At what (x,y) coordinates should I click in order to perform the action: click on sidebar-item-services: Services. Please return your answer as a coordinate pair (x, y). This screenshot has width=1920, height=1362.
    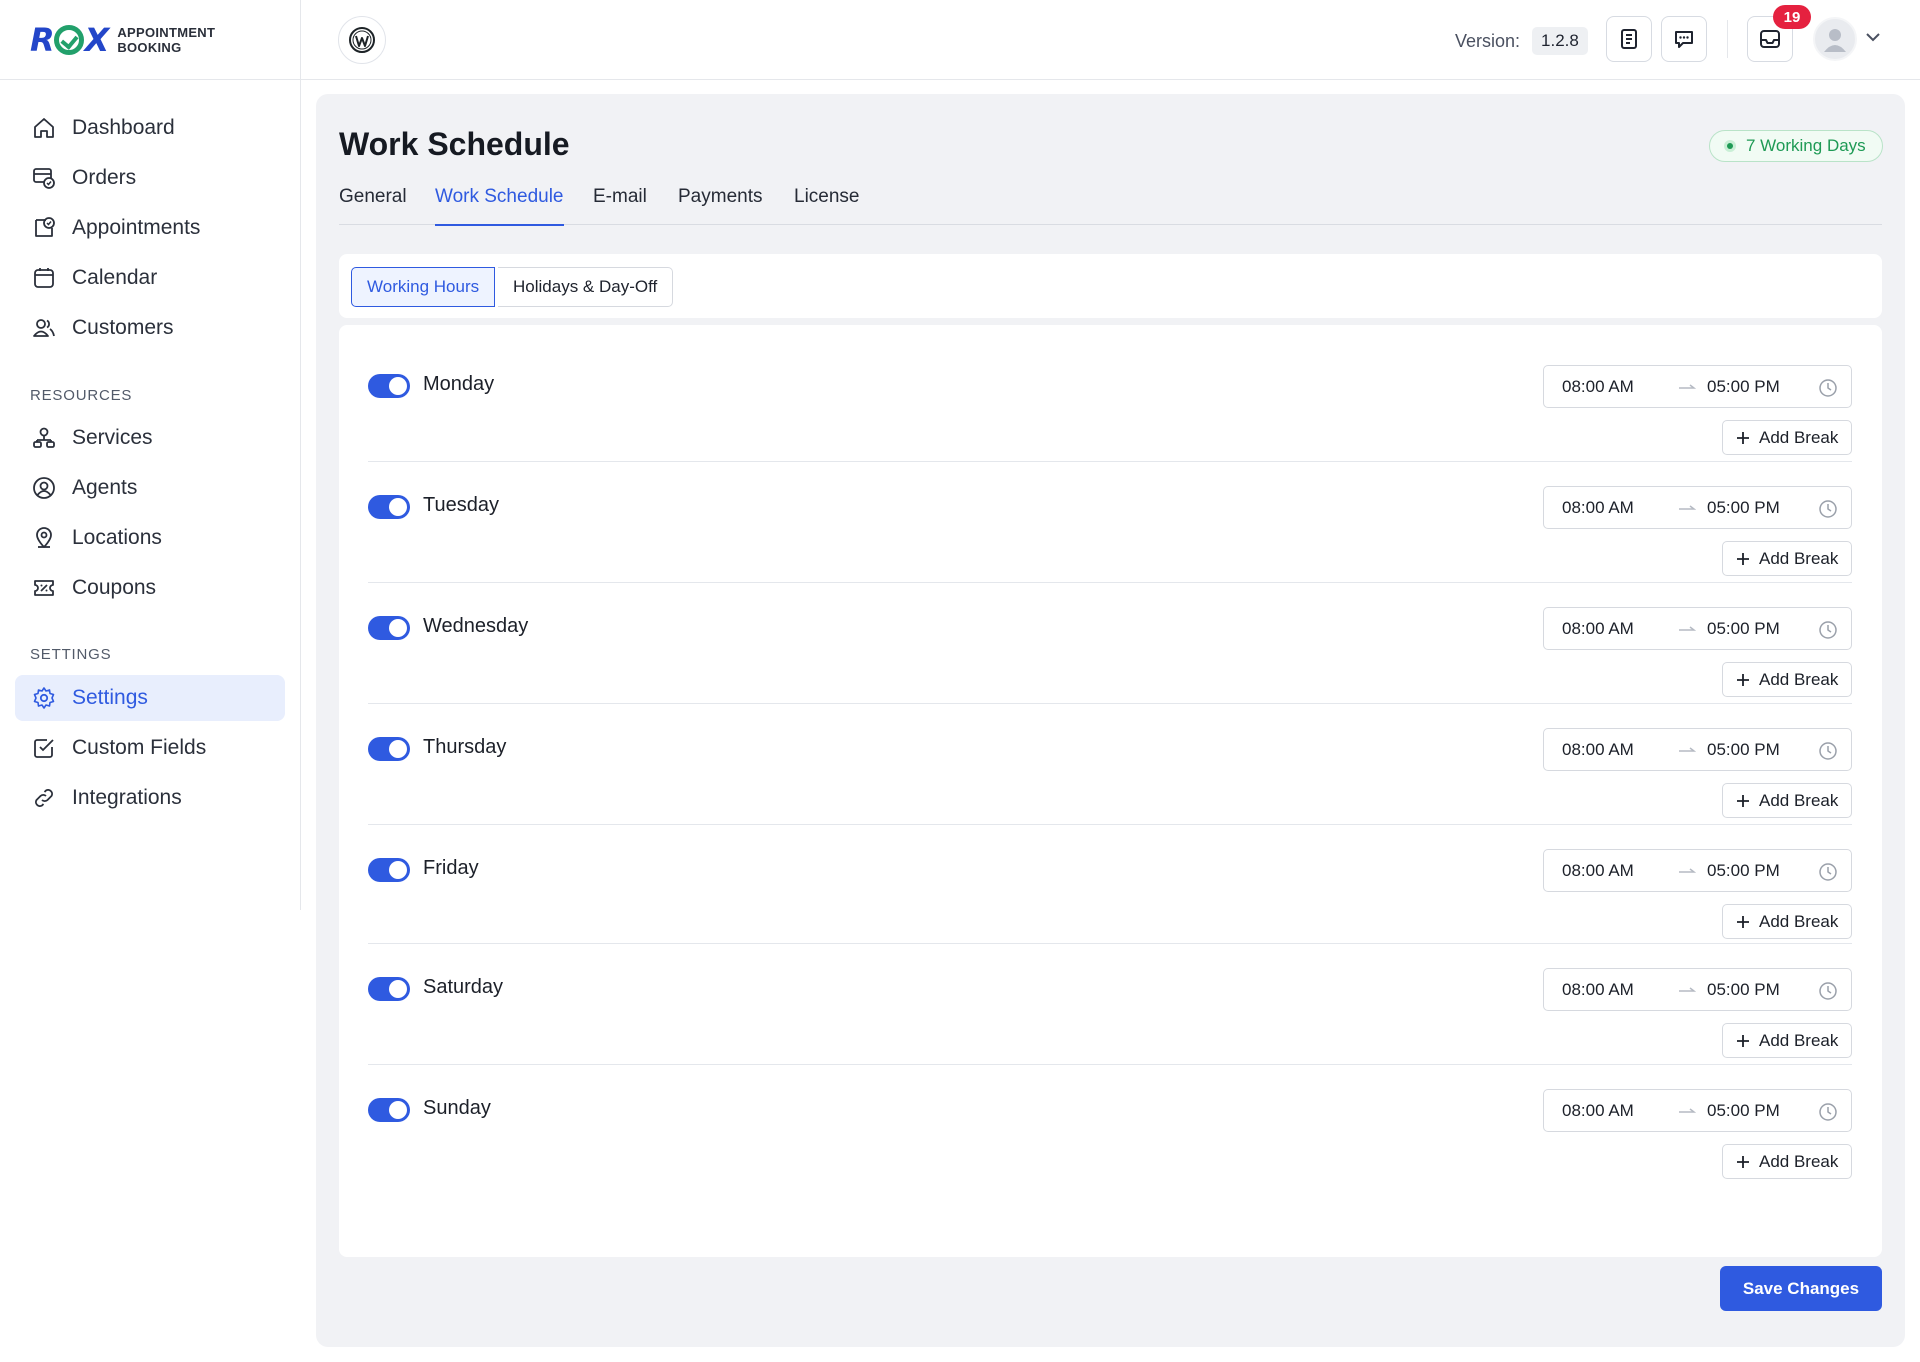
    Looking at the image, I should click on (150, 438).